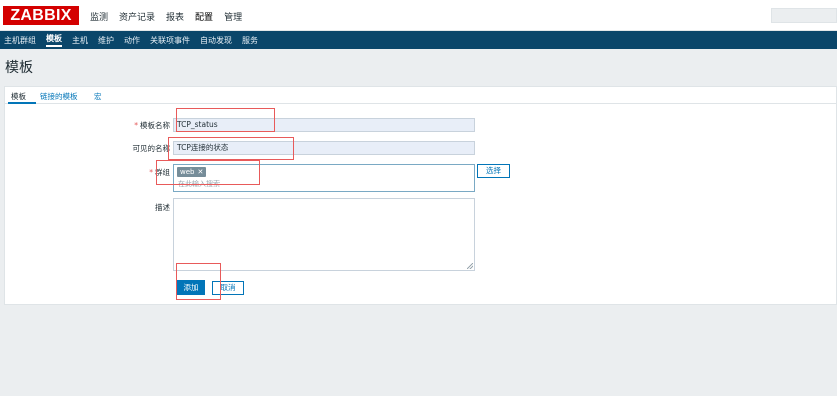 This screenshot has width=837, height=396. Describe the element at coordinates (20, 40) in the screenshot. I see `submenu-host-groups: 主机群组` at that location.